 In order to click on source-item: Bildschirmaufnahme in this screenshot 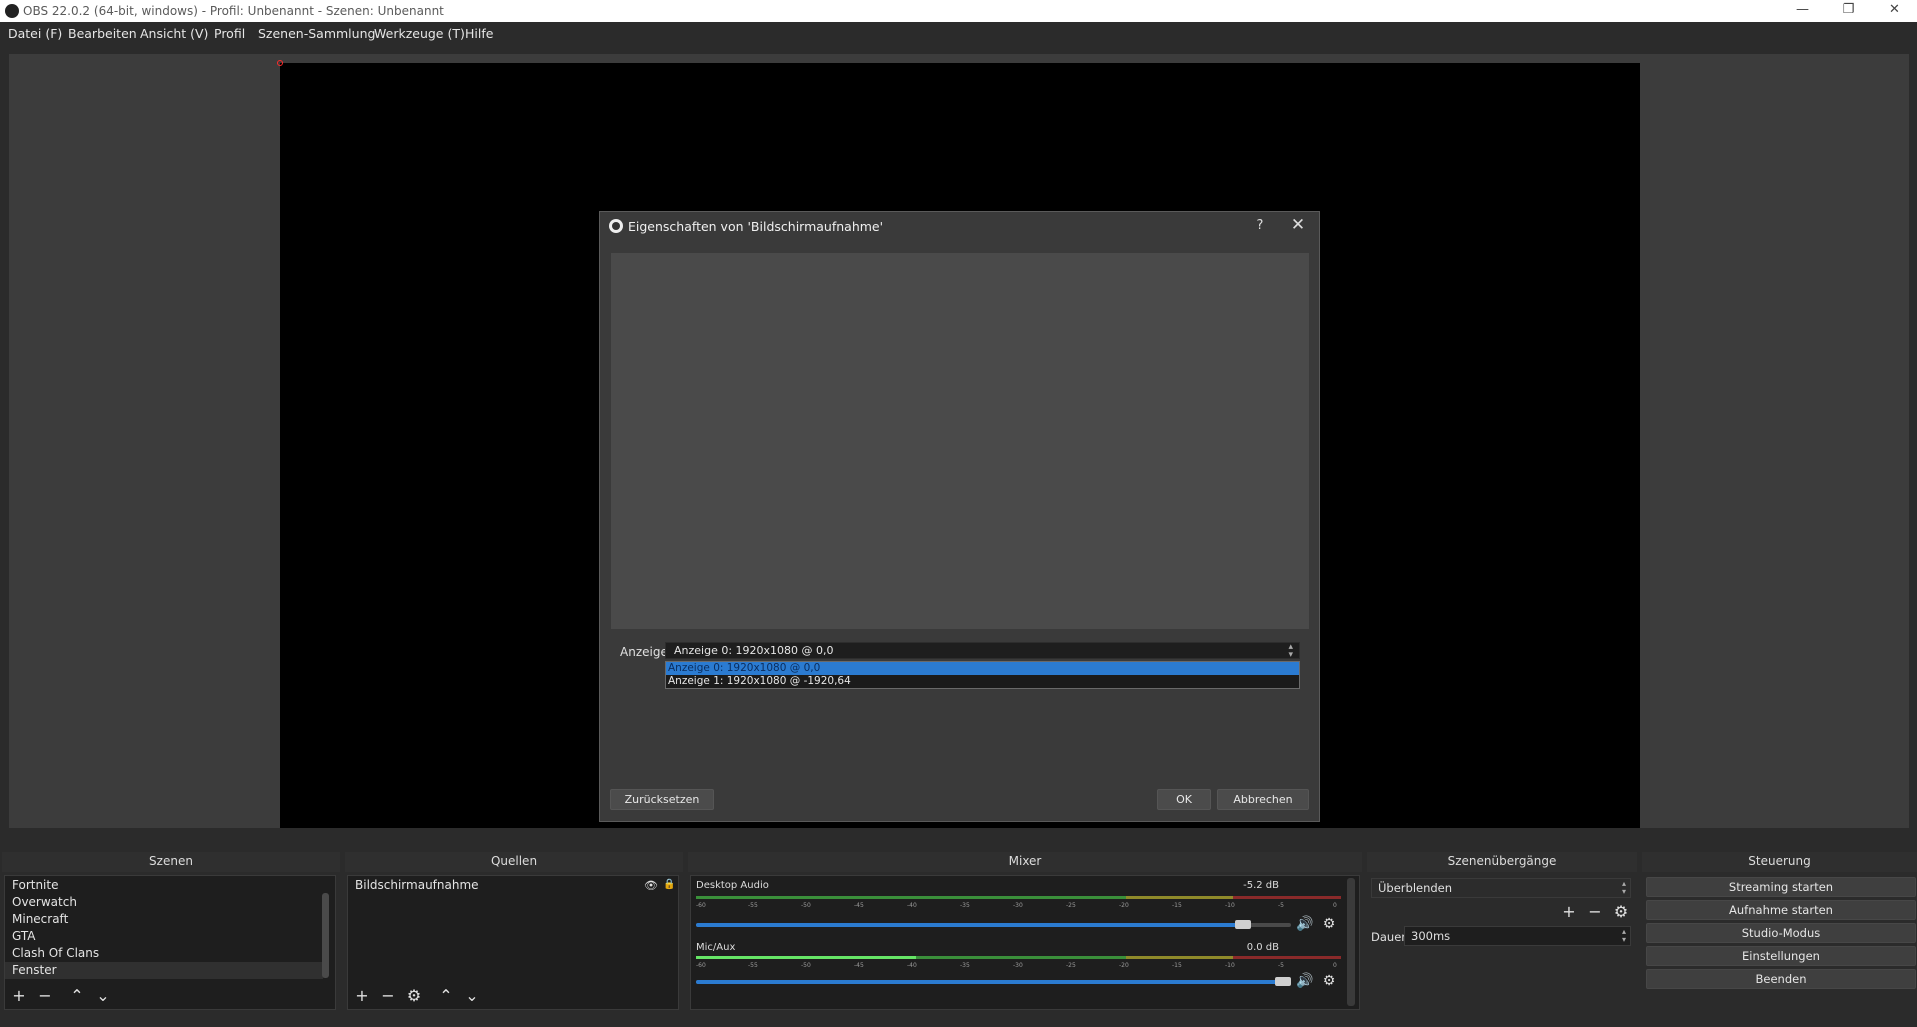, I will do `click(513, 885)`.